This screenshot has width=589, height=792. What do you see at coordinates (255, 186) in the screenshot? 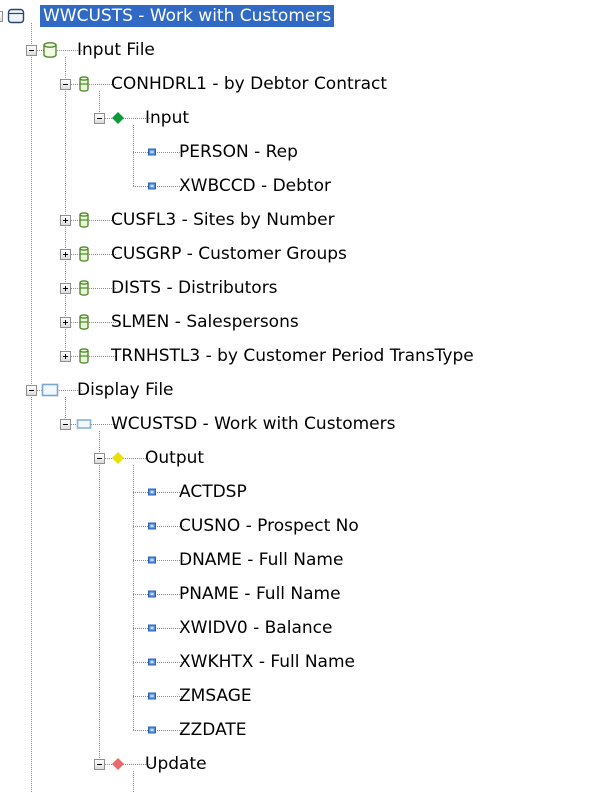
I see `tree-node-label: XWBCCD - Debtor` at bounding box center [255, 186].